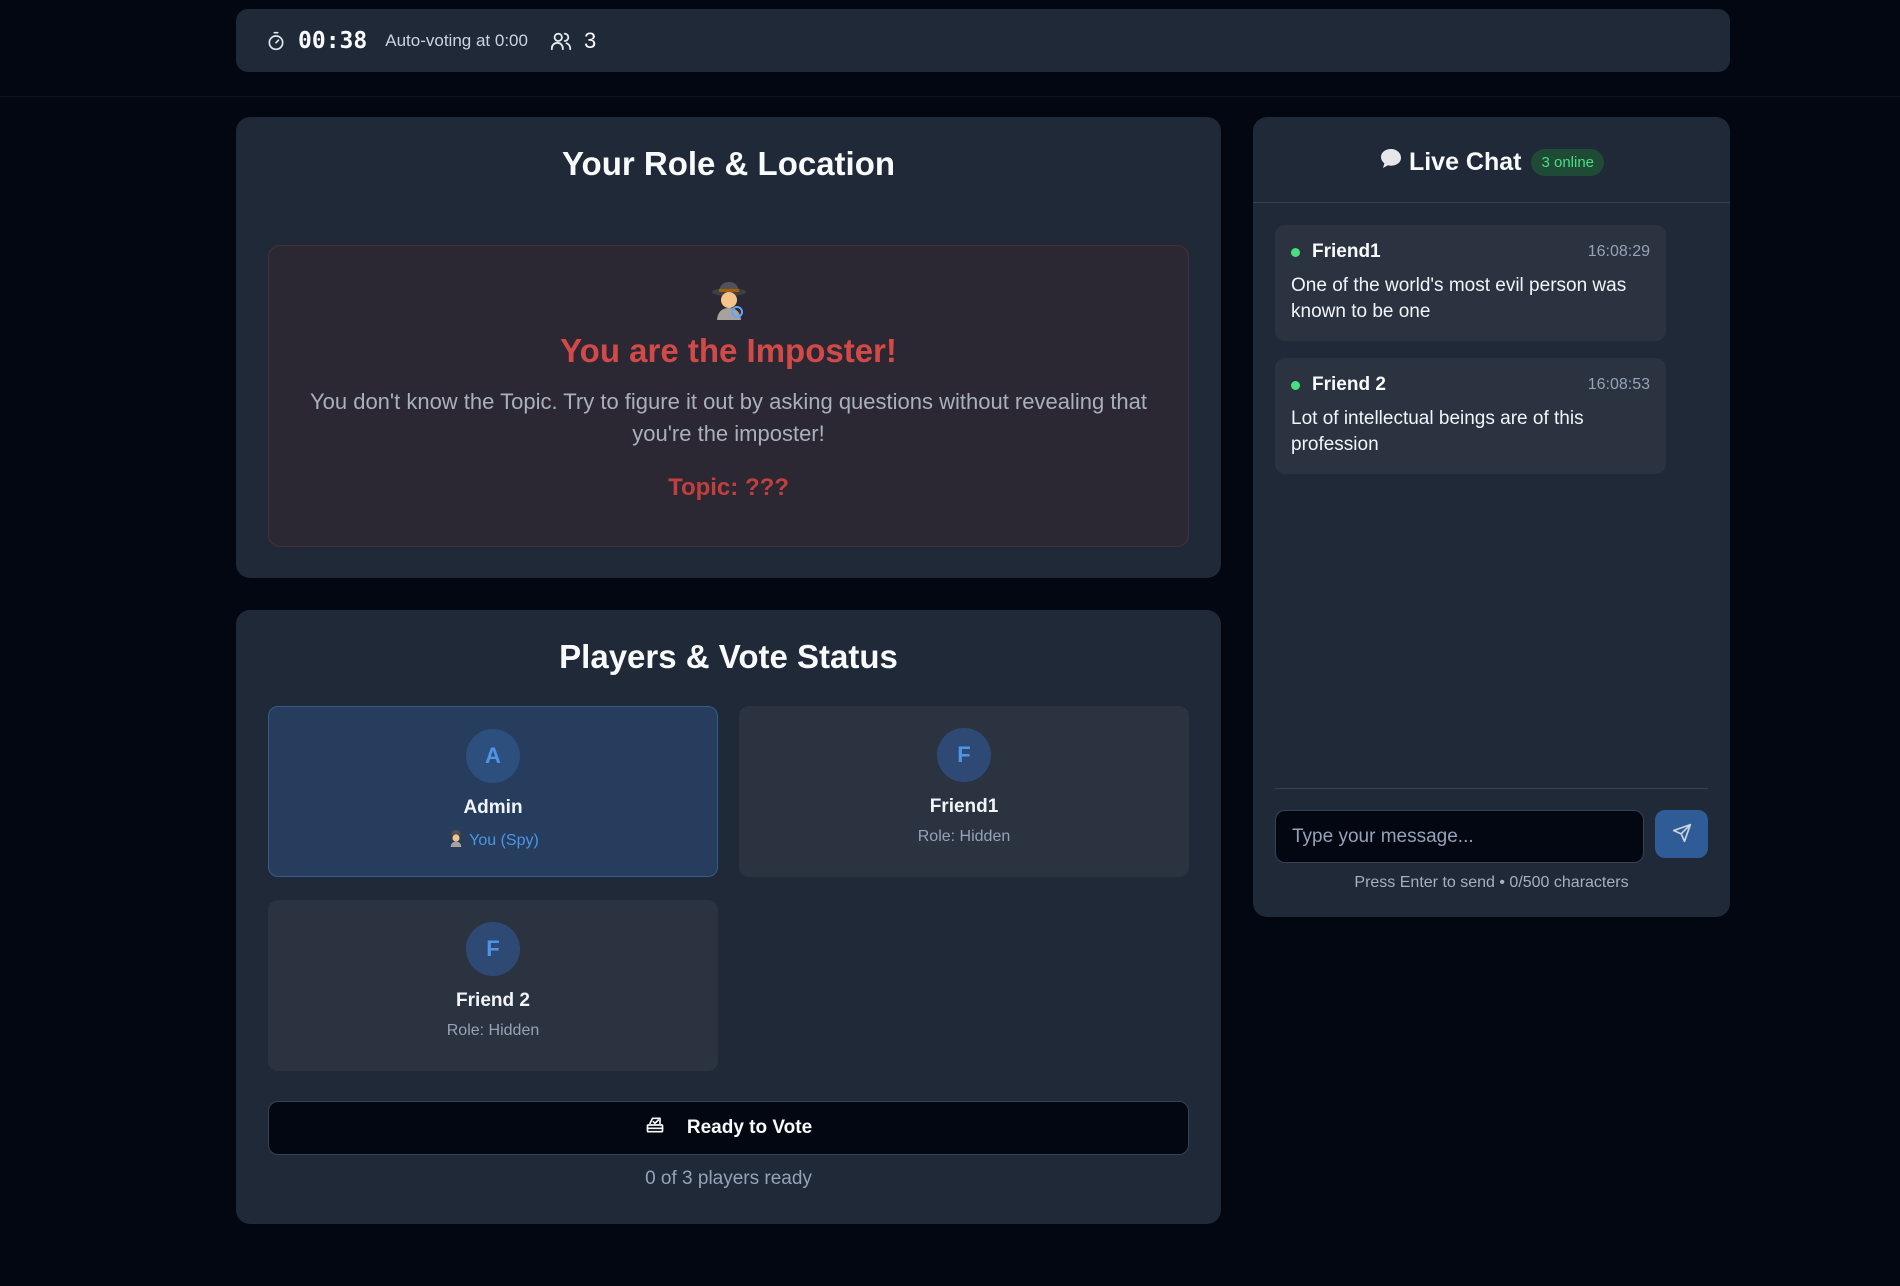 This screenshot has height=1286, width=1900. I want to click on chat-message-time: 16:08:29, so click(1618, 251).